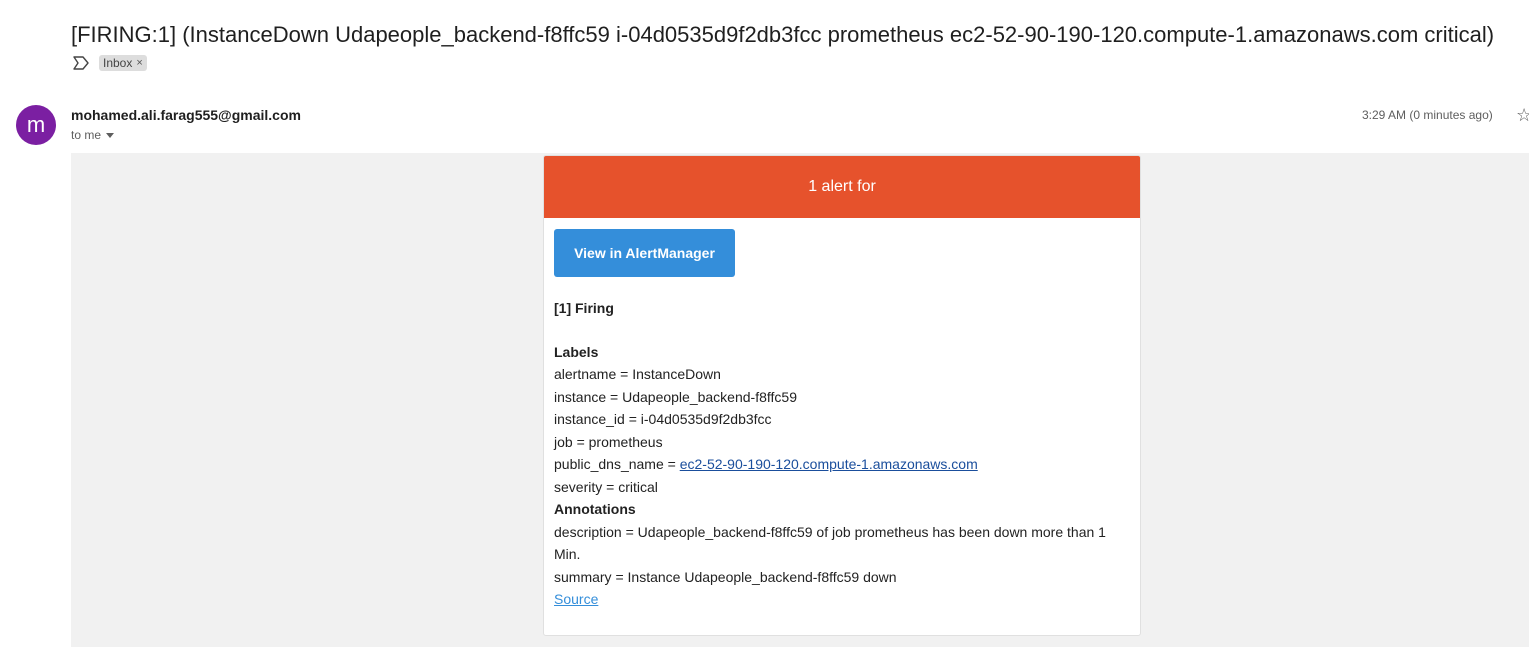 The image size is (1529, 647). I want to click on inbox-label-chip: Inbox ×, so click(123, 63).